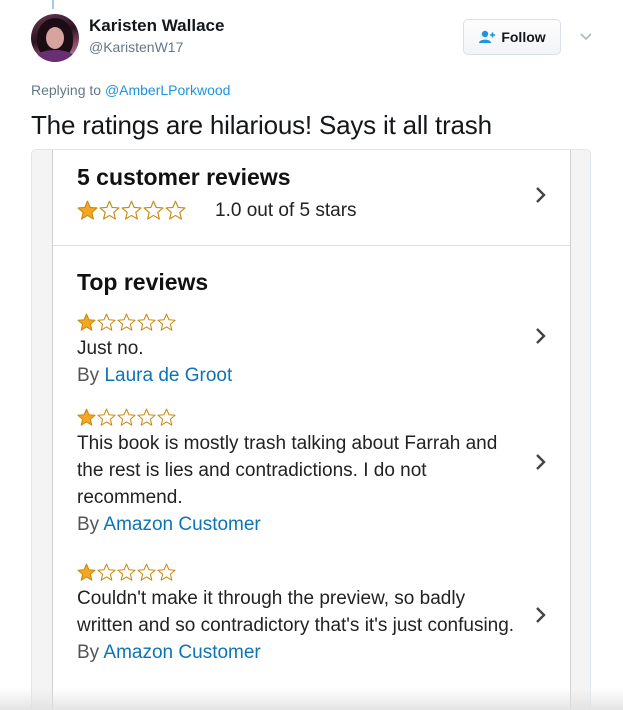 This screenshot has width=623, height=710. Describe the element at coordinates (297, 350) in the screenshot. I see `review-item: Just no. By Laura de Groot` at that location.